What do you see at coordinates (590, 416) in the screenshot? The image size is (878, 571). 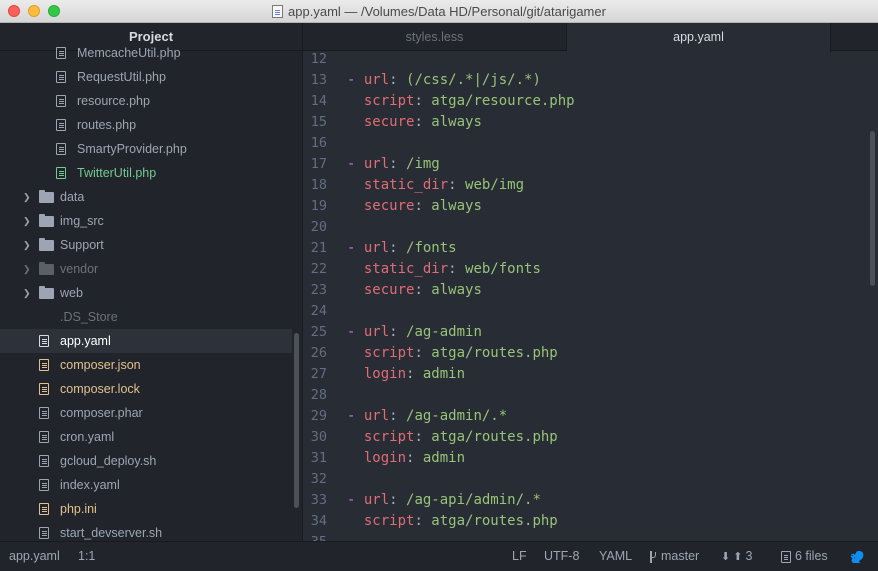 I see `code-line: 29 - url: /ag-admin/.*` at bounding box center [590, 416].